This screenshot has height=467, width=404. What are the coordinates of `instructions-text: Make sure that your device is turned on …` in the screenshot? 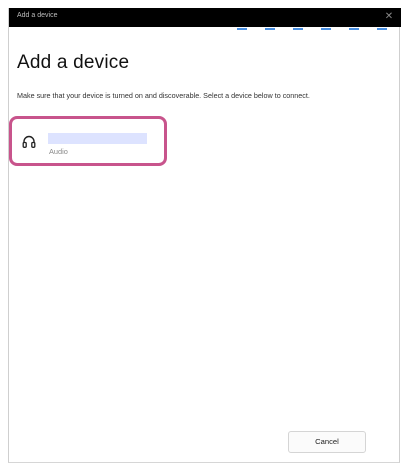 It's located at (163, 95).